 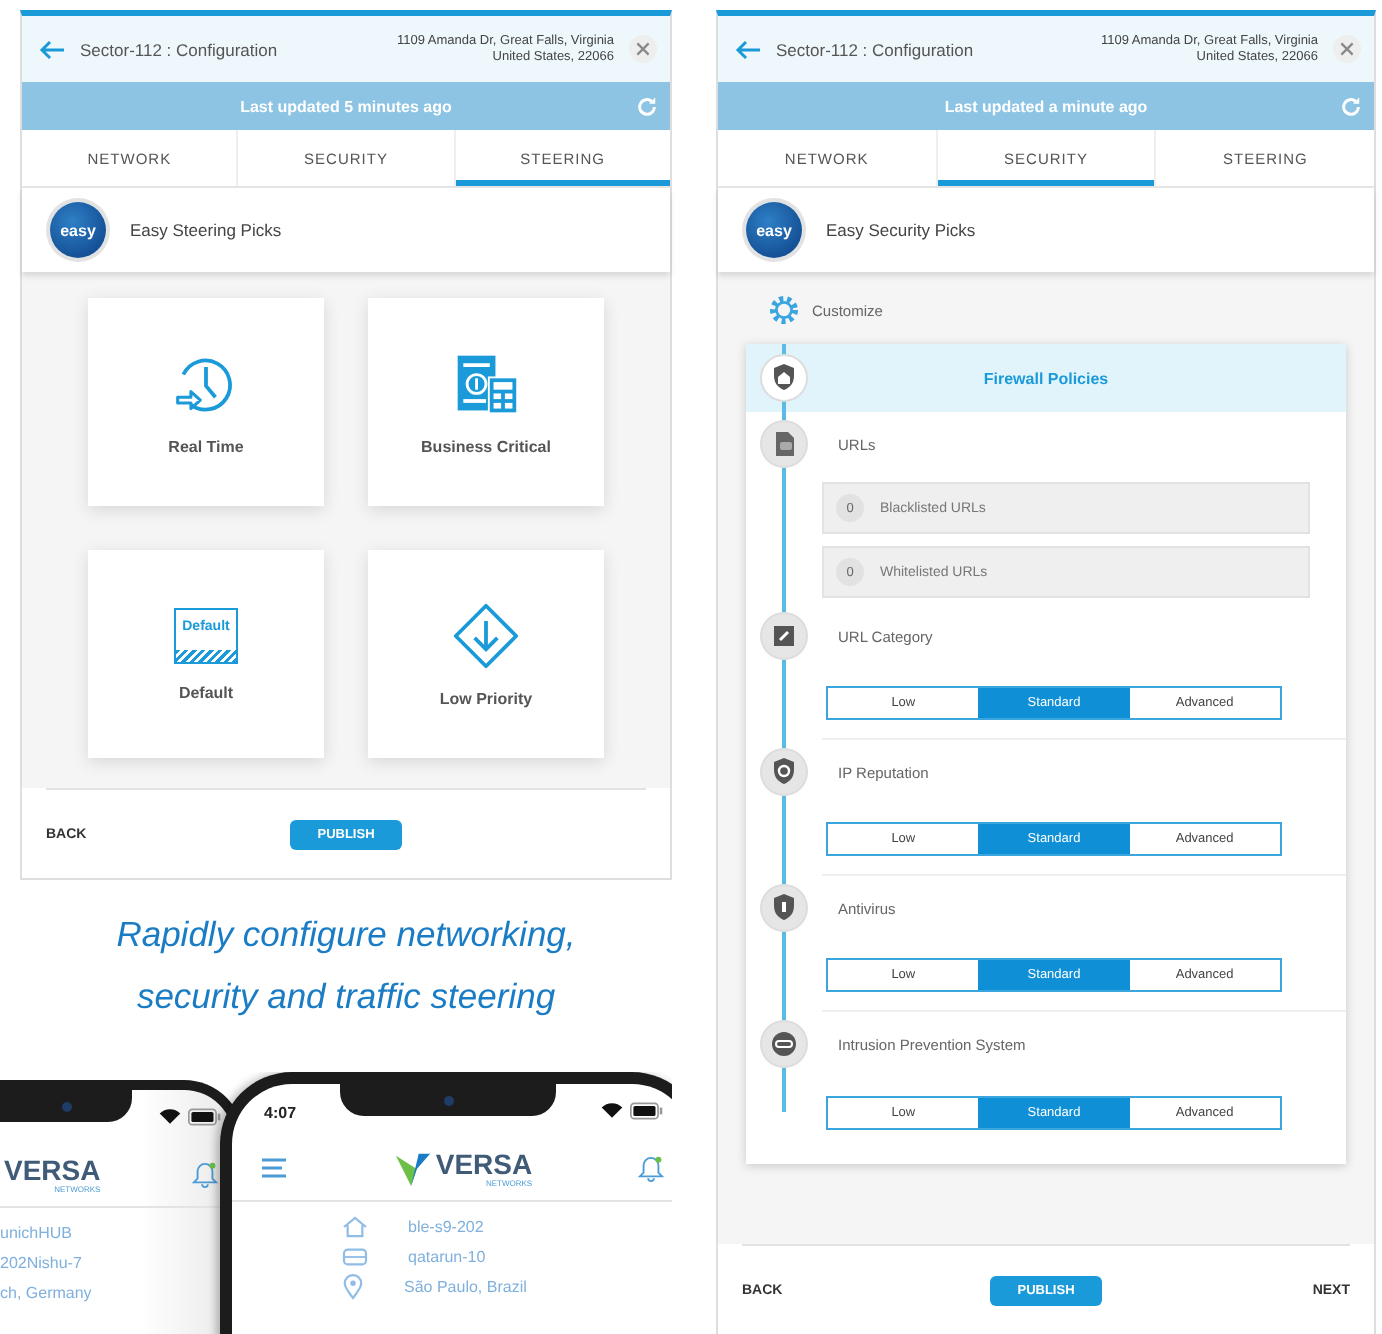 What do you see at coordinates (486, 402) in the screenshot?
I see `pick-card: Business Critical` at bounding box center [486, 402].